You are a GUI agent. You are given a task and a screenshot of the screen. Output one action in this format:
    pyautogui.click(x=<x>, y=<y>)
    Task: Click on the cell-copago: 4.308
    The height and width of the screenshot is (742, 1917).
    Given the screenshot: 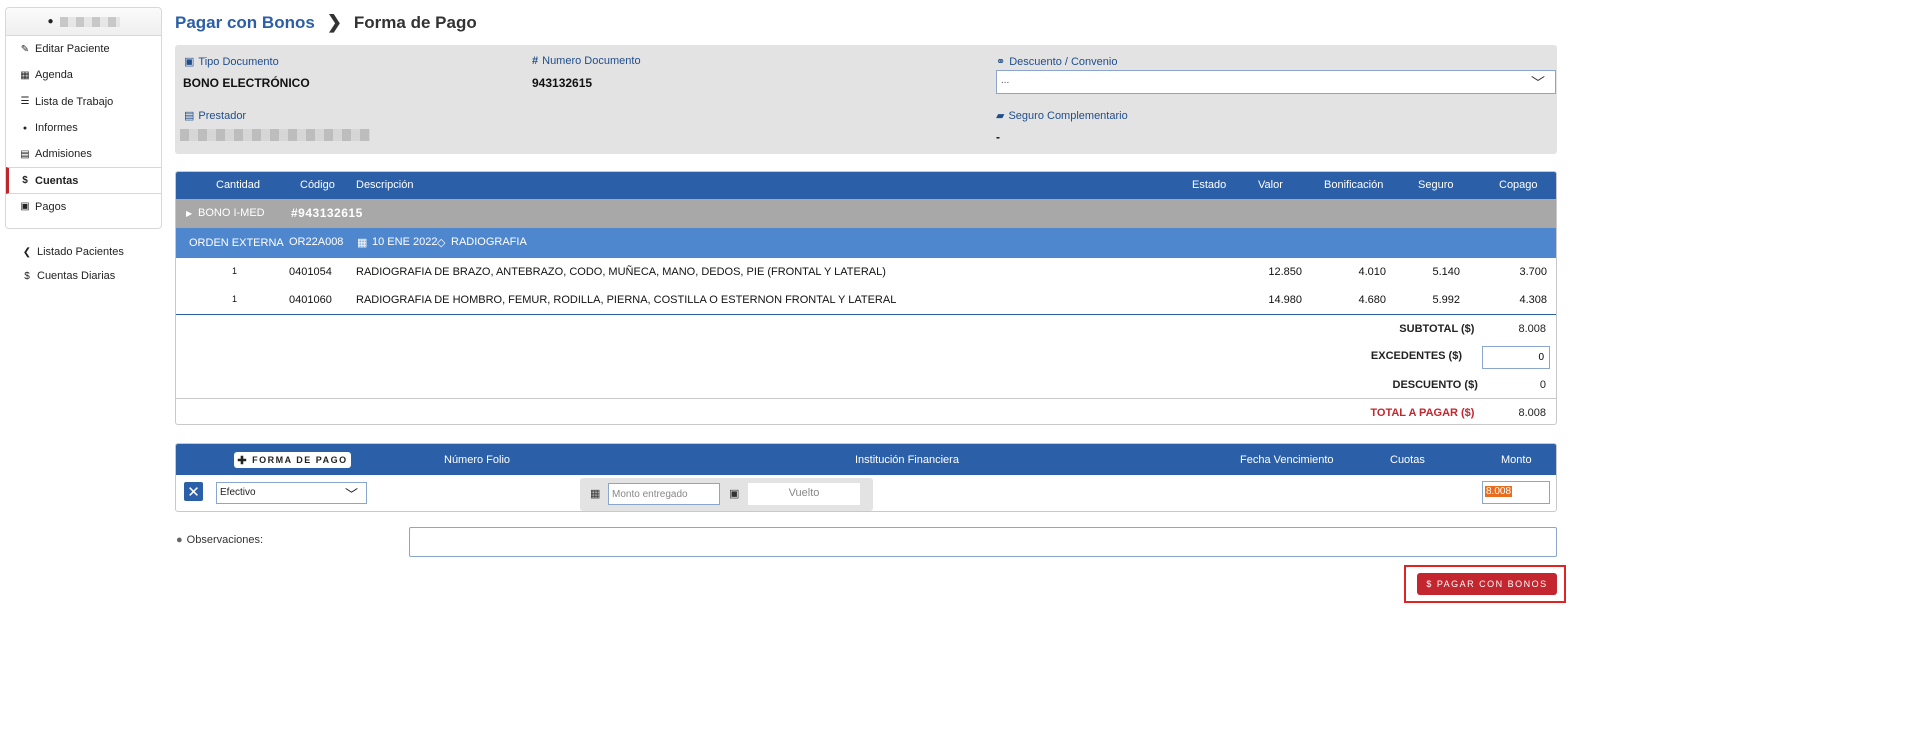 What is the action you would take?
    pyautogui.click(x=1533, y=300)
    